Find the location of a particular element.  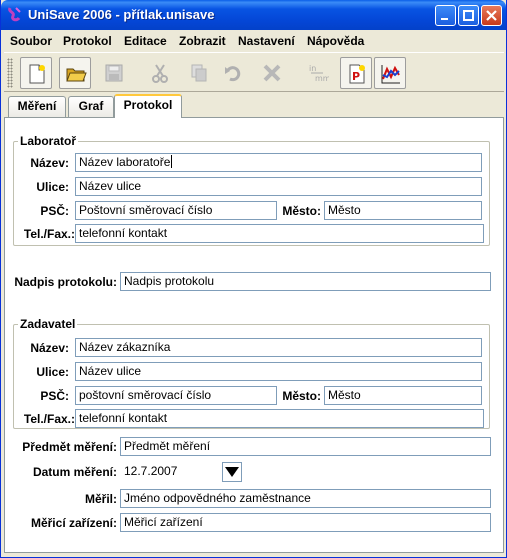

copy-button is located at coordinates (199, 73).